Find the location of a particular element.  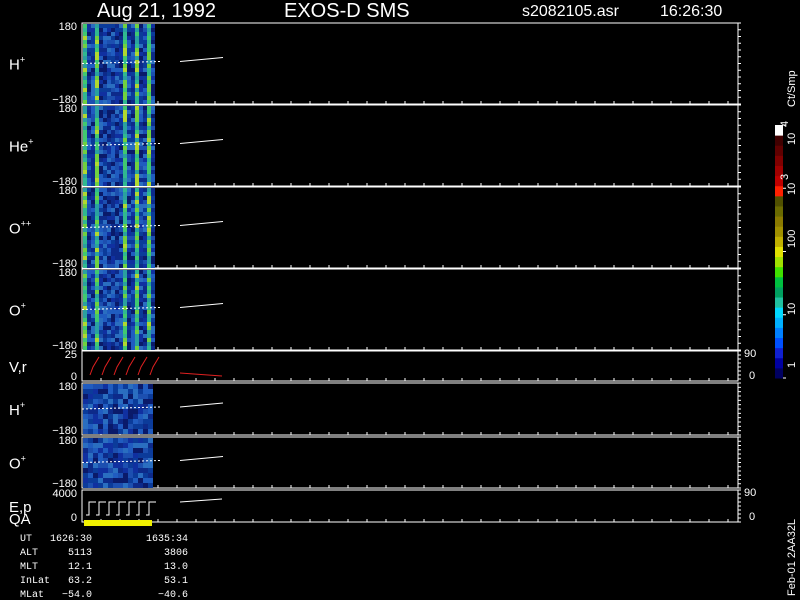

energy-trace is located at coordinates (91, 508).